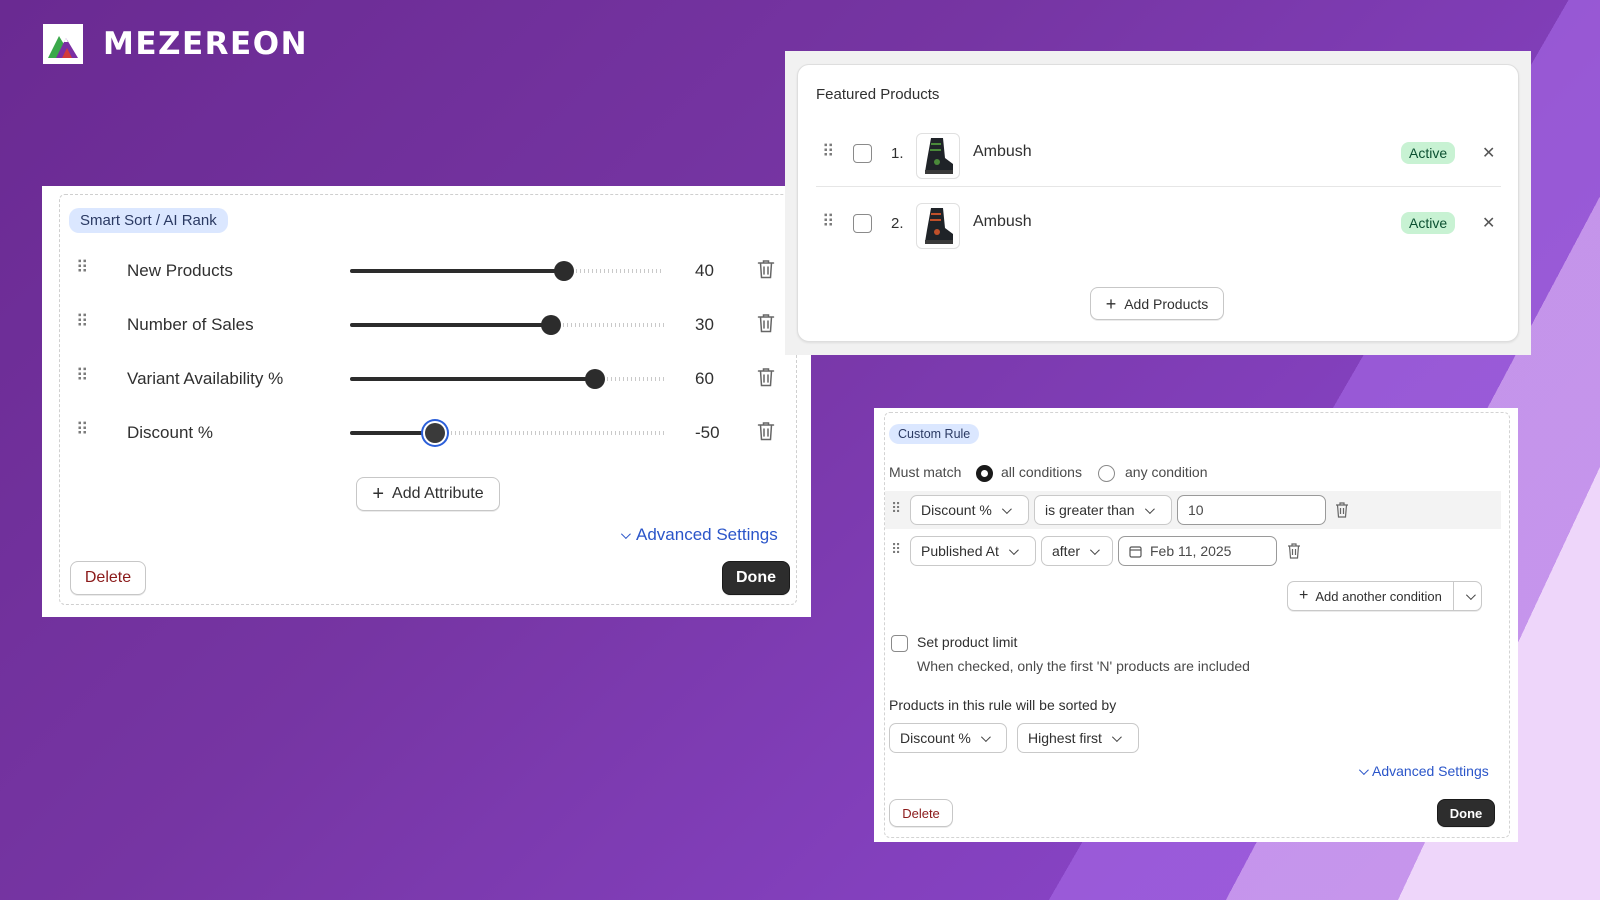 The width and height of the screenshot is (1600, 900). I want to click on custom-rule-chip: Custom Rule, so click(934, 434).